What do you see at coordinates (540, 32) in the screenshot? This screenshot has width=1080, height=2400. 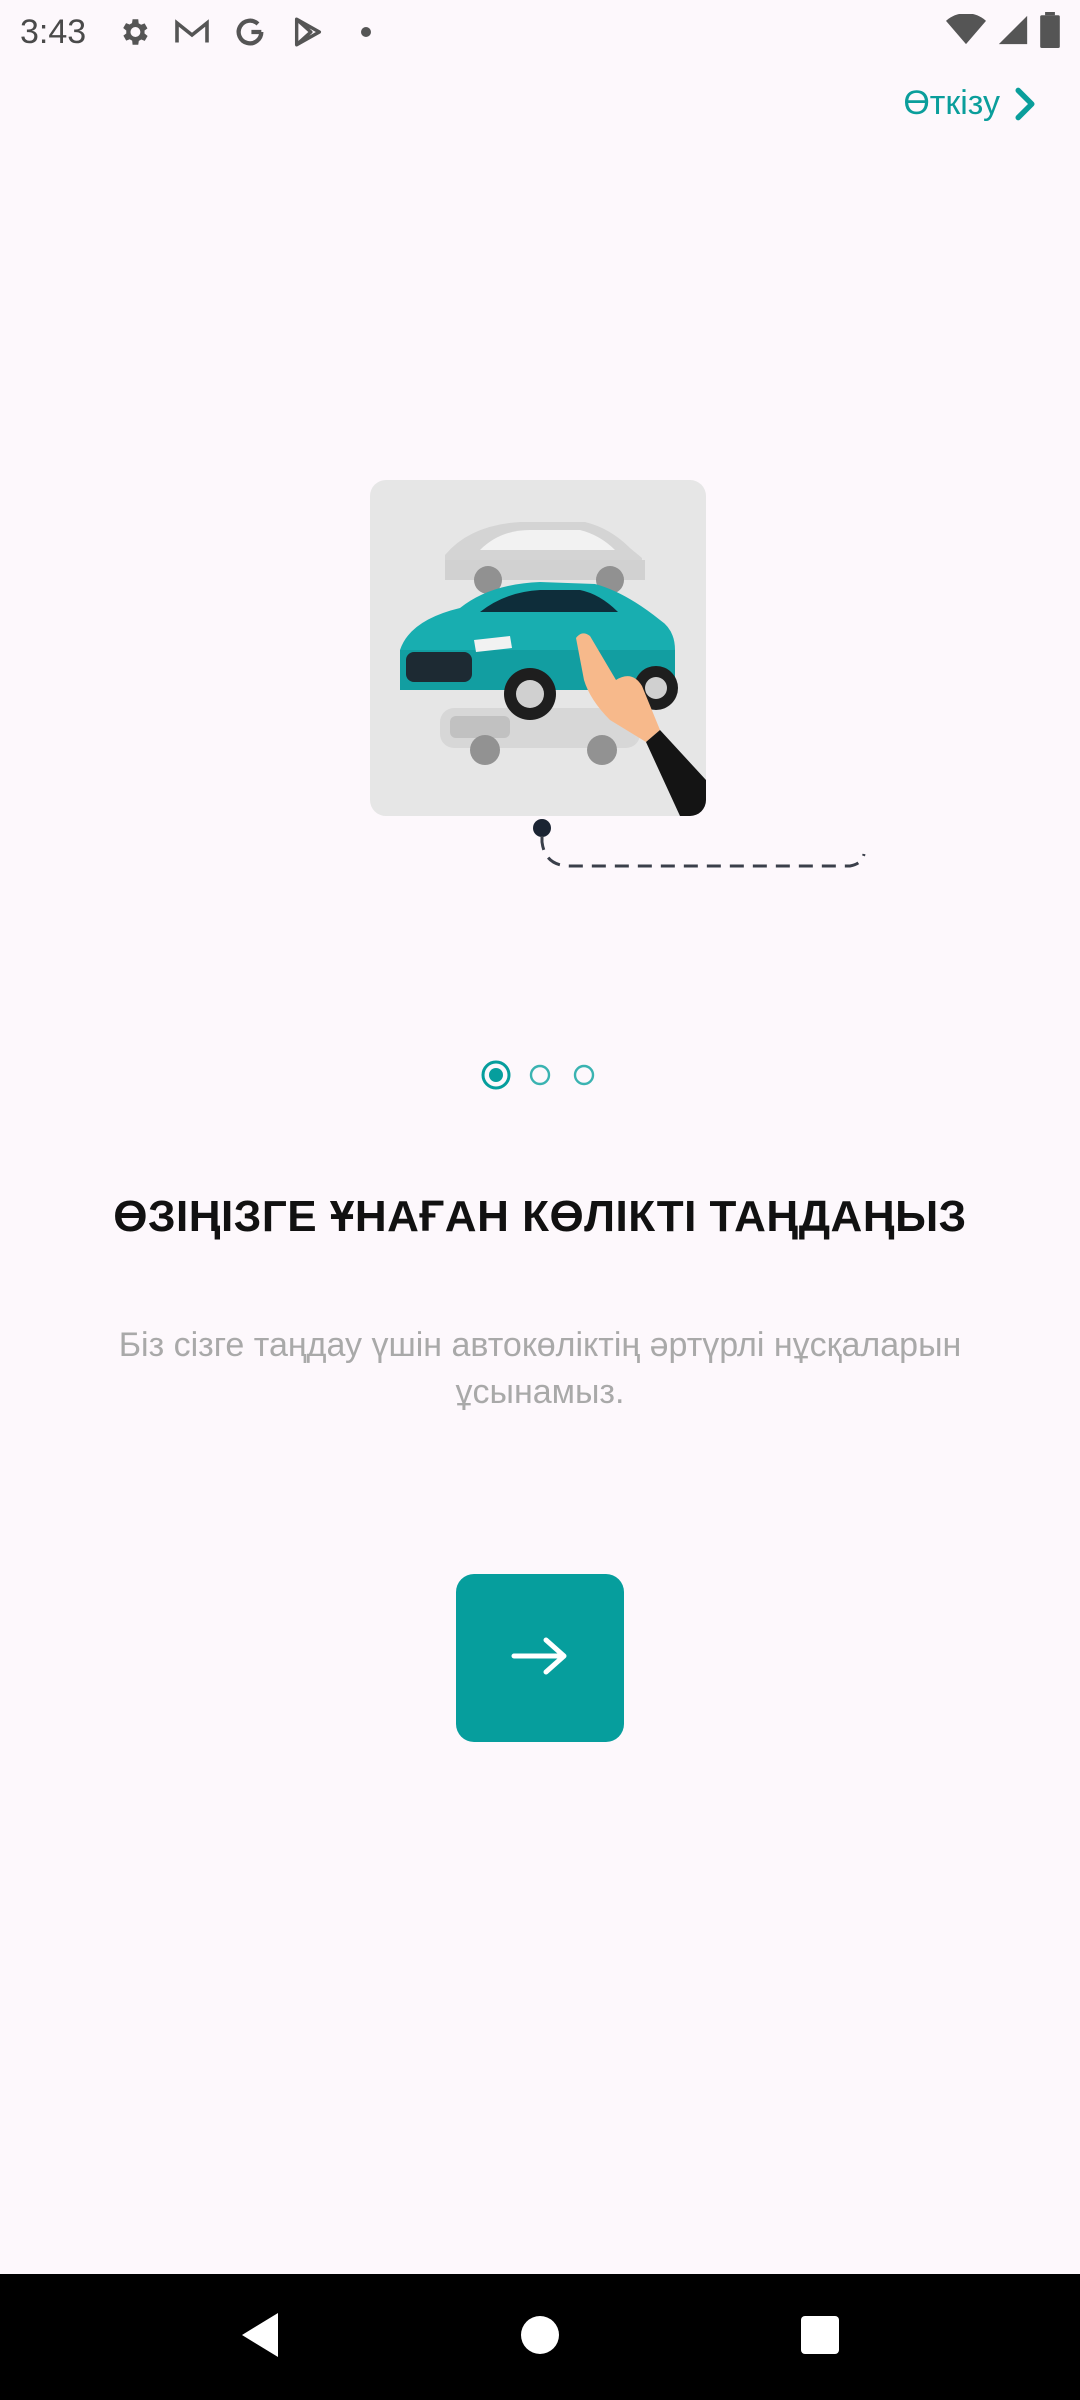 I see `status-bar: 3:43` at bounding box center [540, 32].